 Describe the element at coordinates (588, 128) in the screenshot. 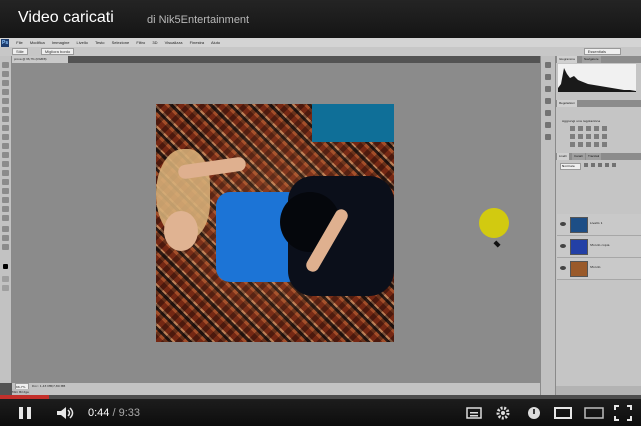

I see `curves-icon` at that location.